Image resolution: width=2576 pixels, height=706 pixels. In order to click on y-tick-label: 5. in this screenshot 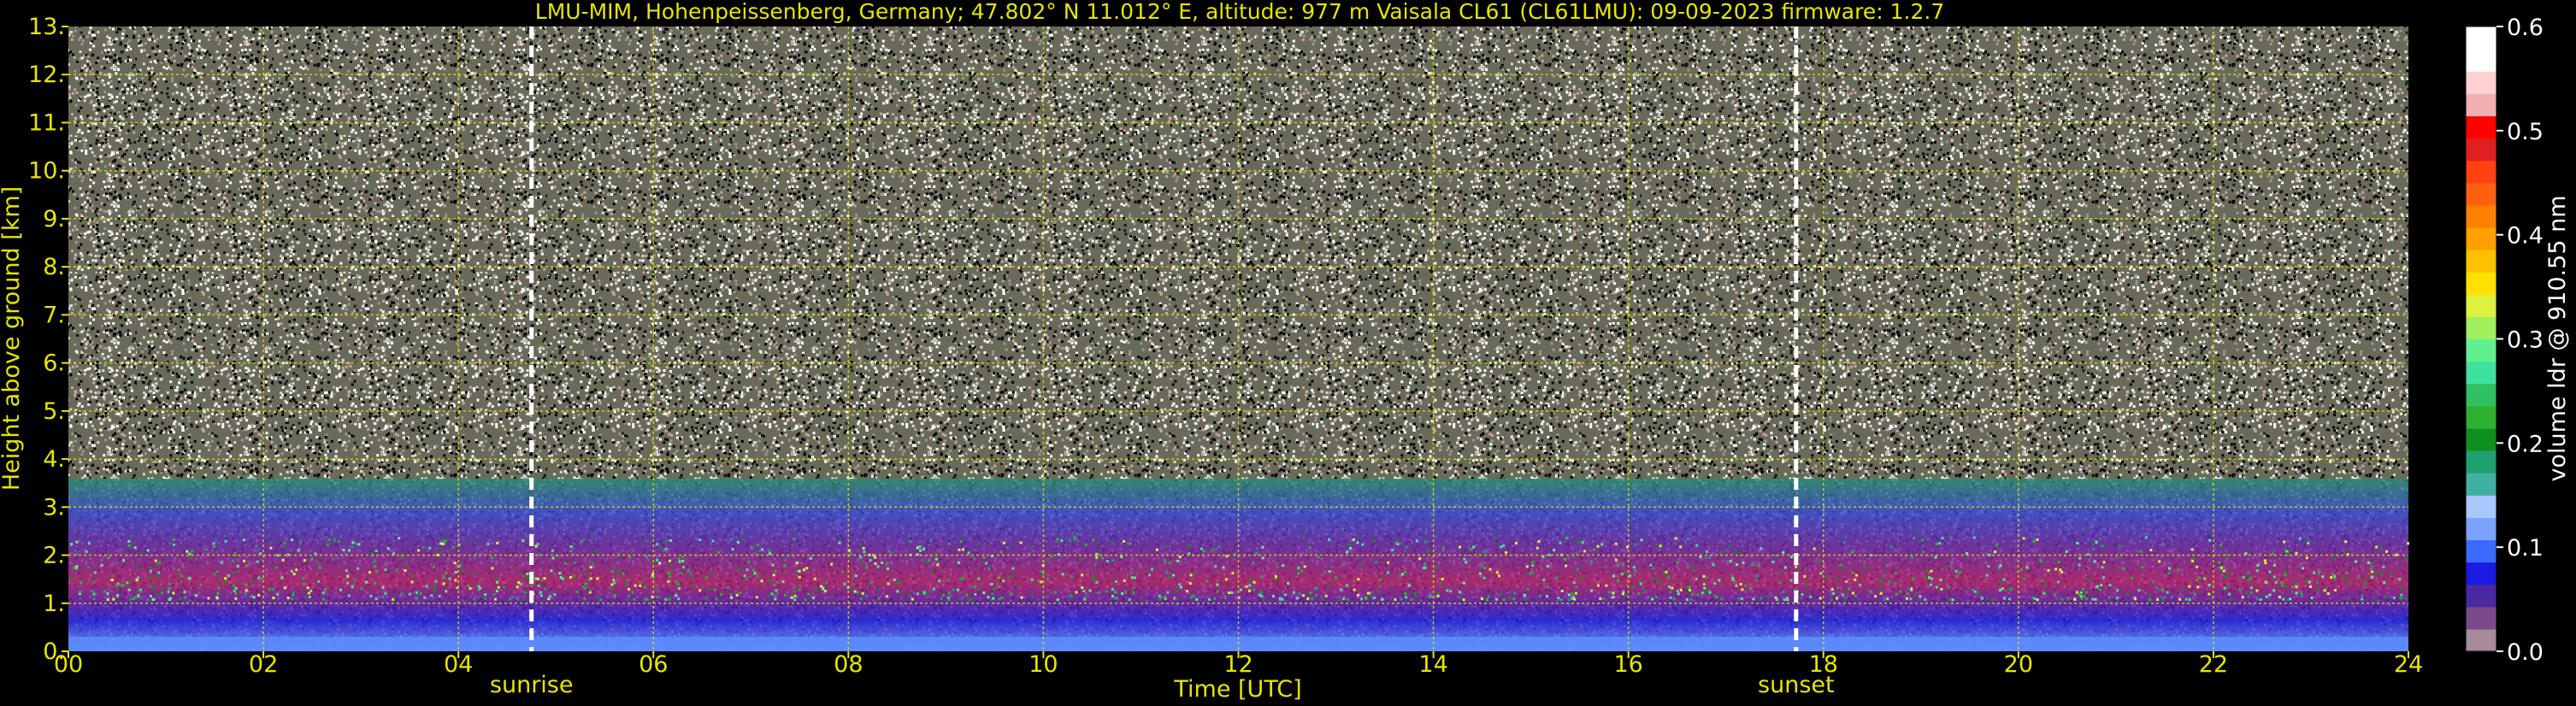, I will do `click(54, 411)`.